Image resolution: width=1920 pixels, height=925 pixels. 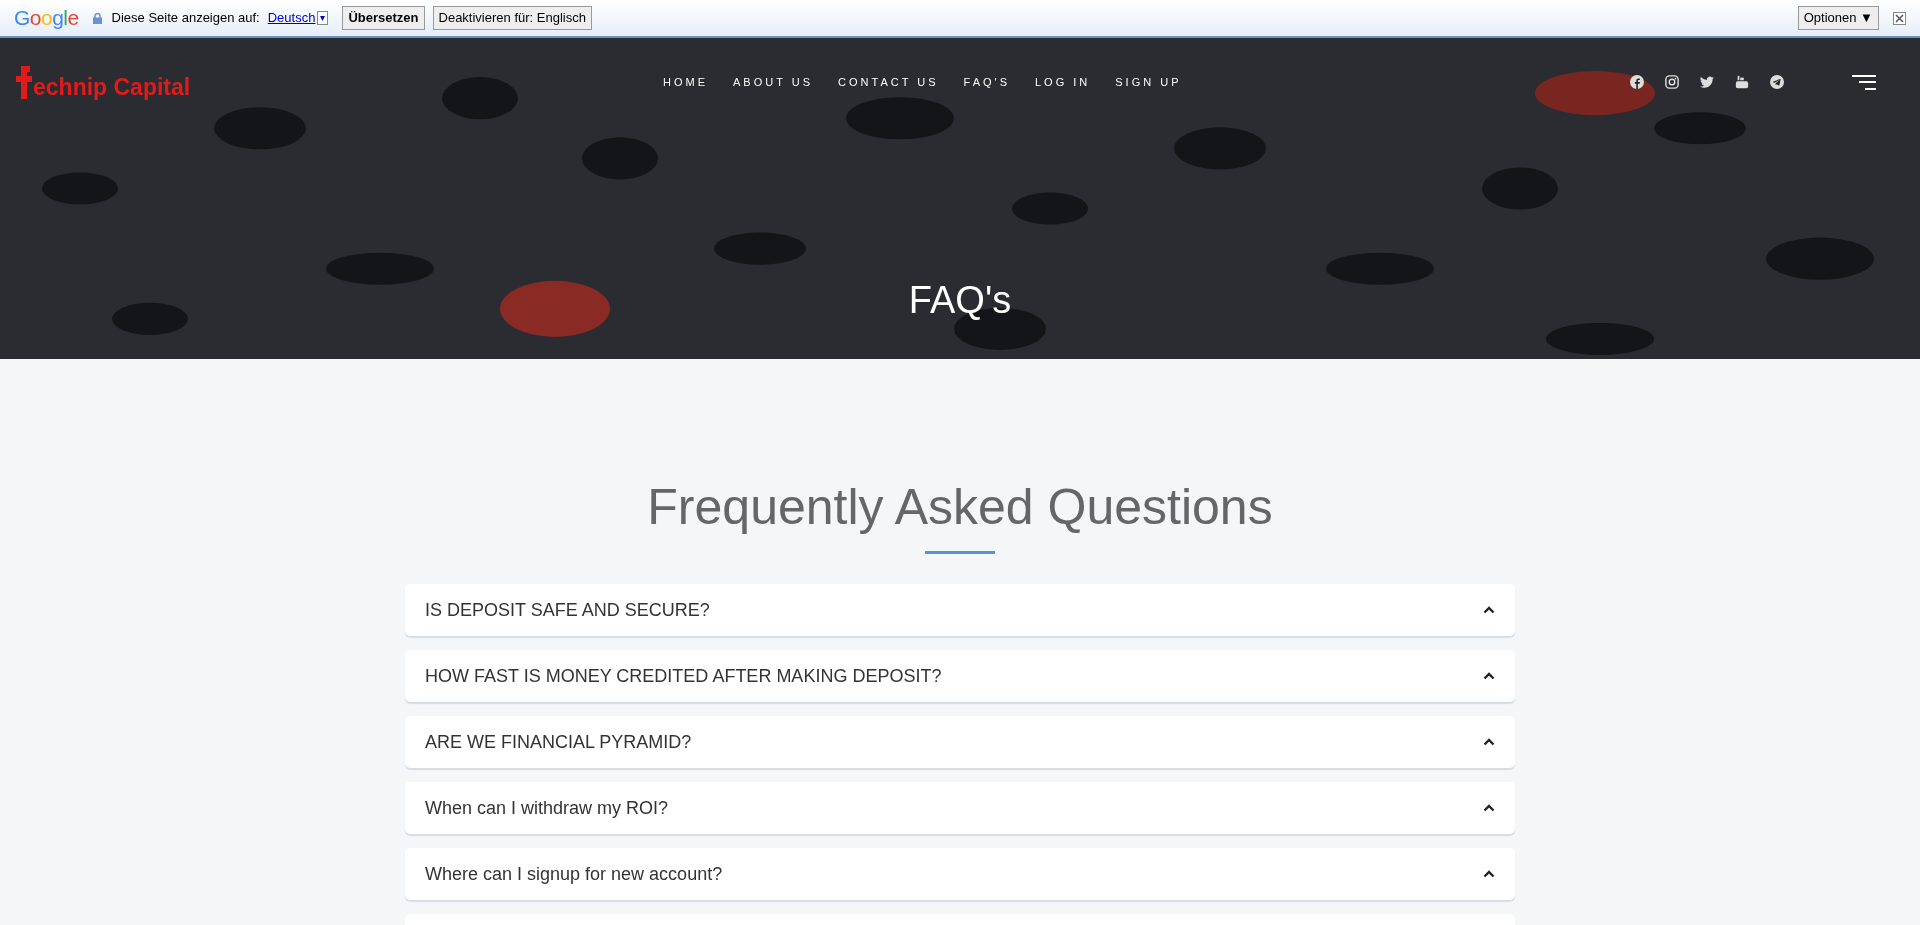 What do you see at coordinates (960, 507) in the screenshot?
I see `section-title: Frequently Asked Questions` at bounding box center [960, 507].